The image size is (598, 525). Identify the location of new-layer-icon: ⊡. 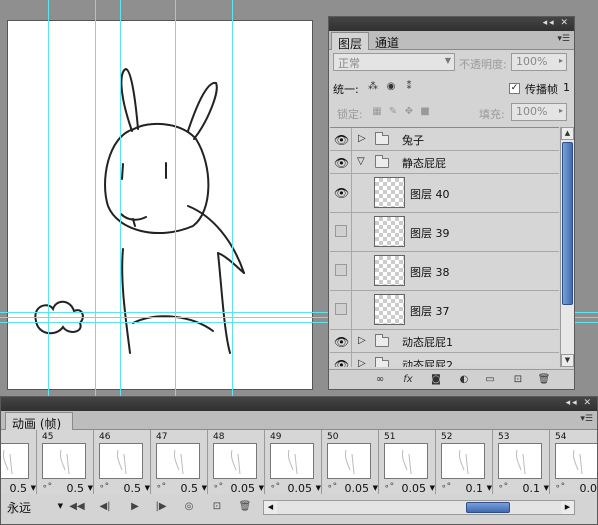
(518, 379).